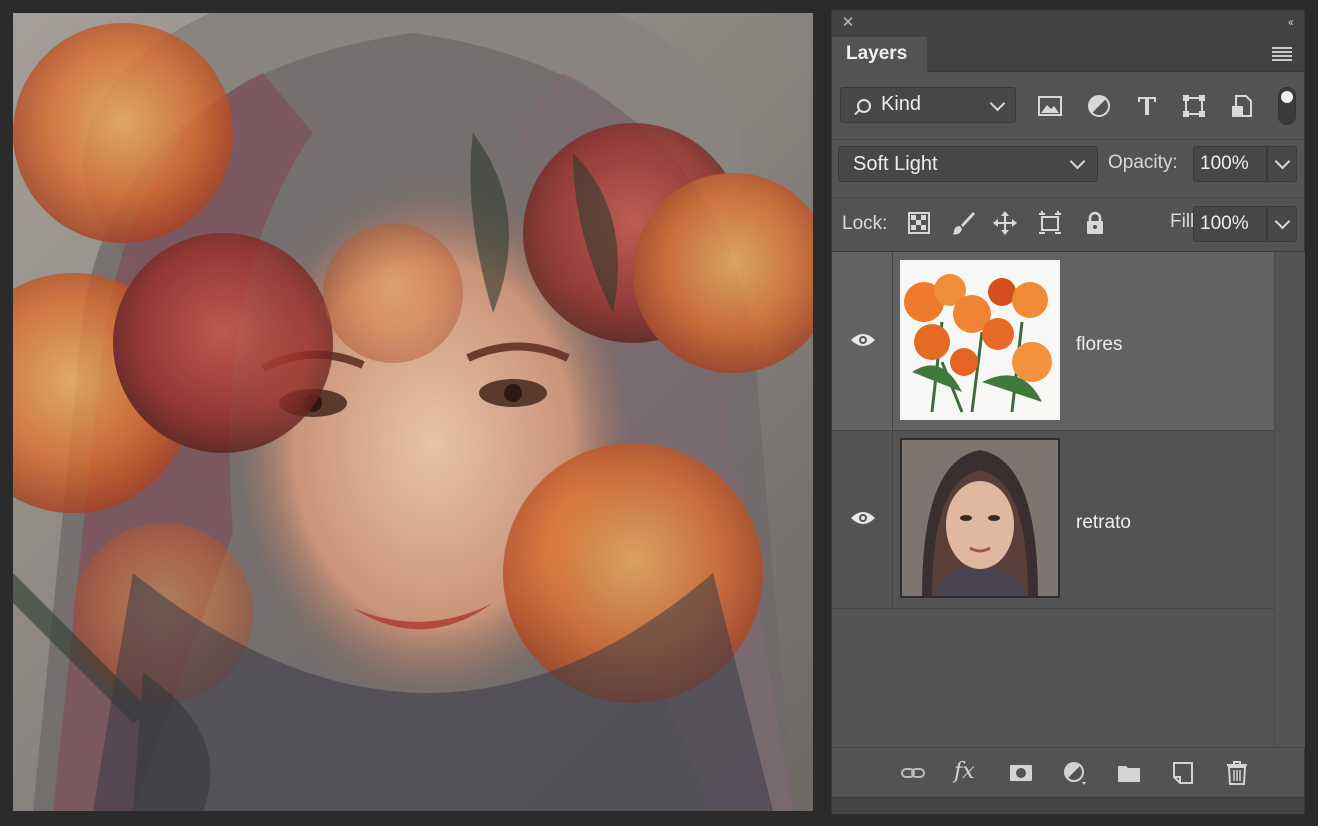  Describe the element at coordinates (980, 340) in the screenshot. I see `layer-thumbnail-flores` at that location.